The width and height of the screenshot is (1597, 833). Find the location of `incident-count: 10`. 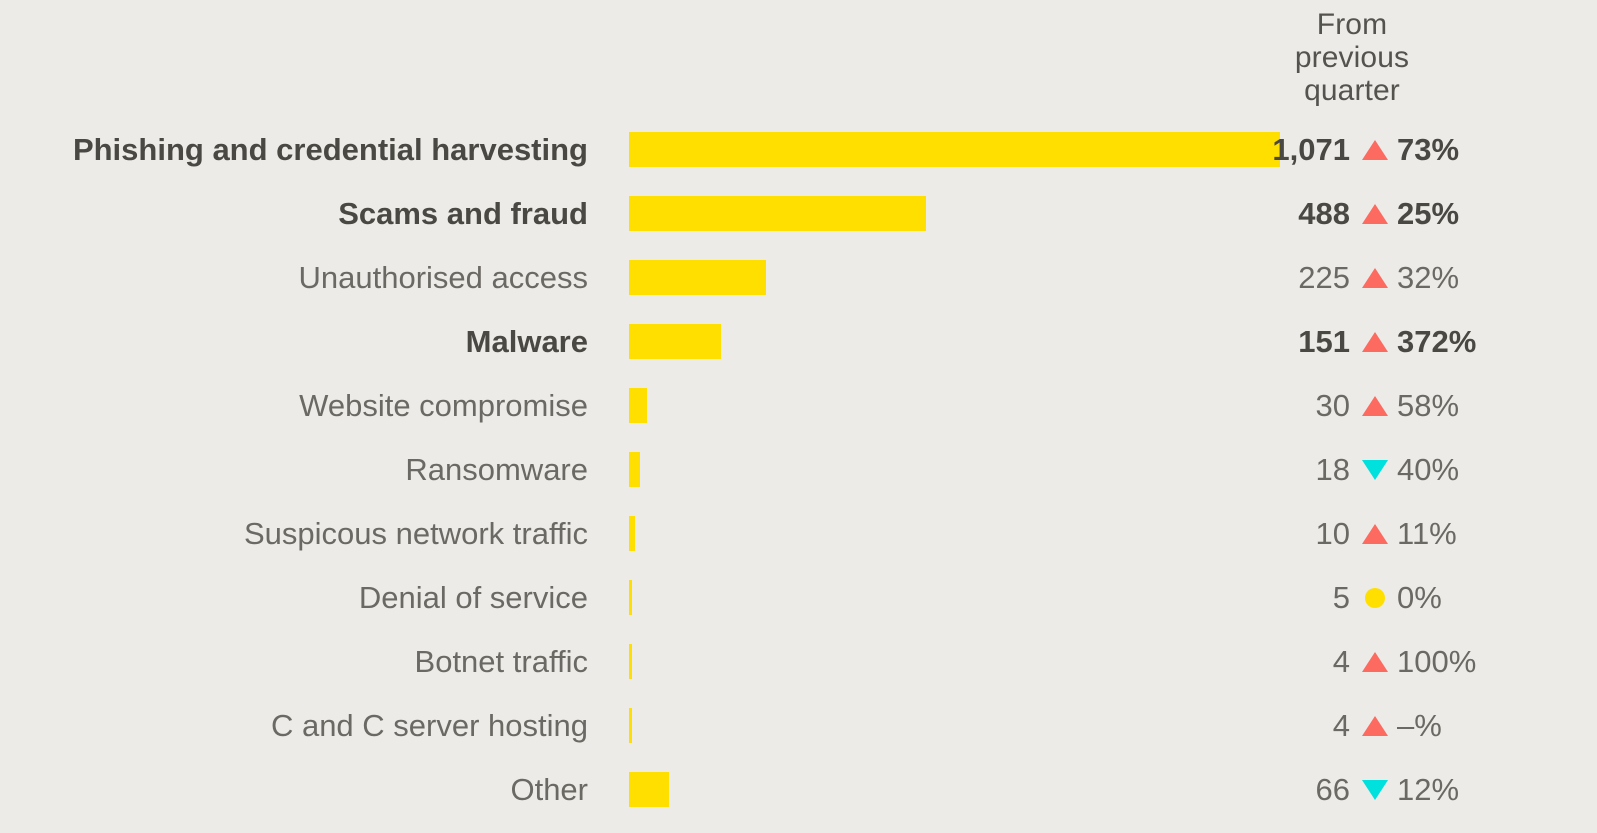

incident-count: 10 is located at coordinates (1332, 533).